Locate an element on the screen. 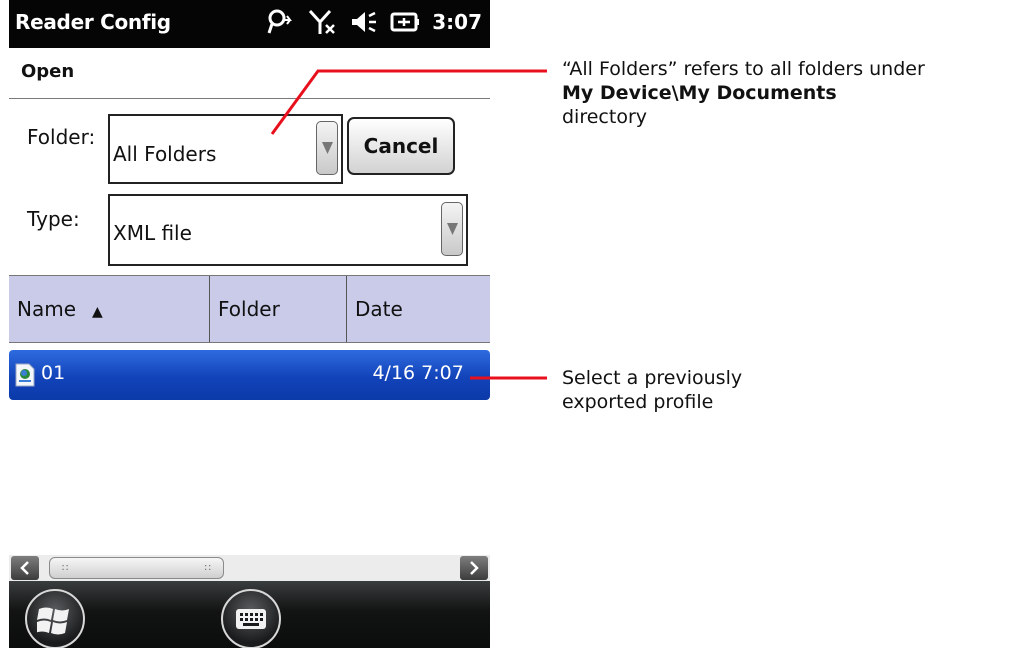 The height and width of the screenshot is (648, 1019). folder-callout-line is located at coordinates (408, 102).